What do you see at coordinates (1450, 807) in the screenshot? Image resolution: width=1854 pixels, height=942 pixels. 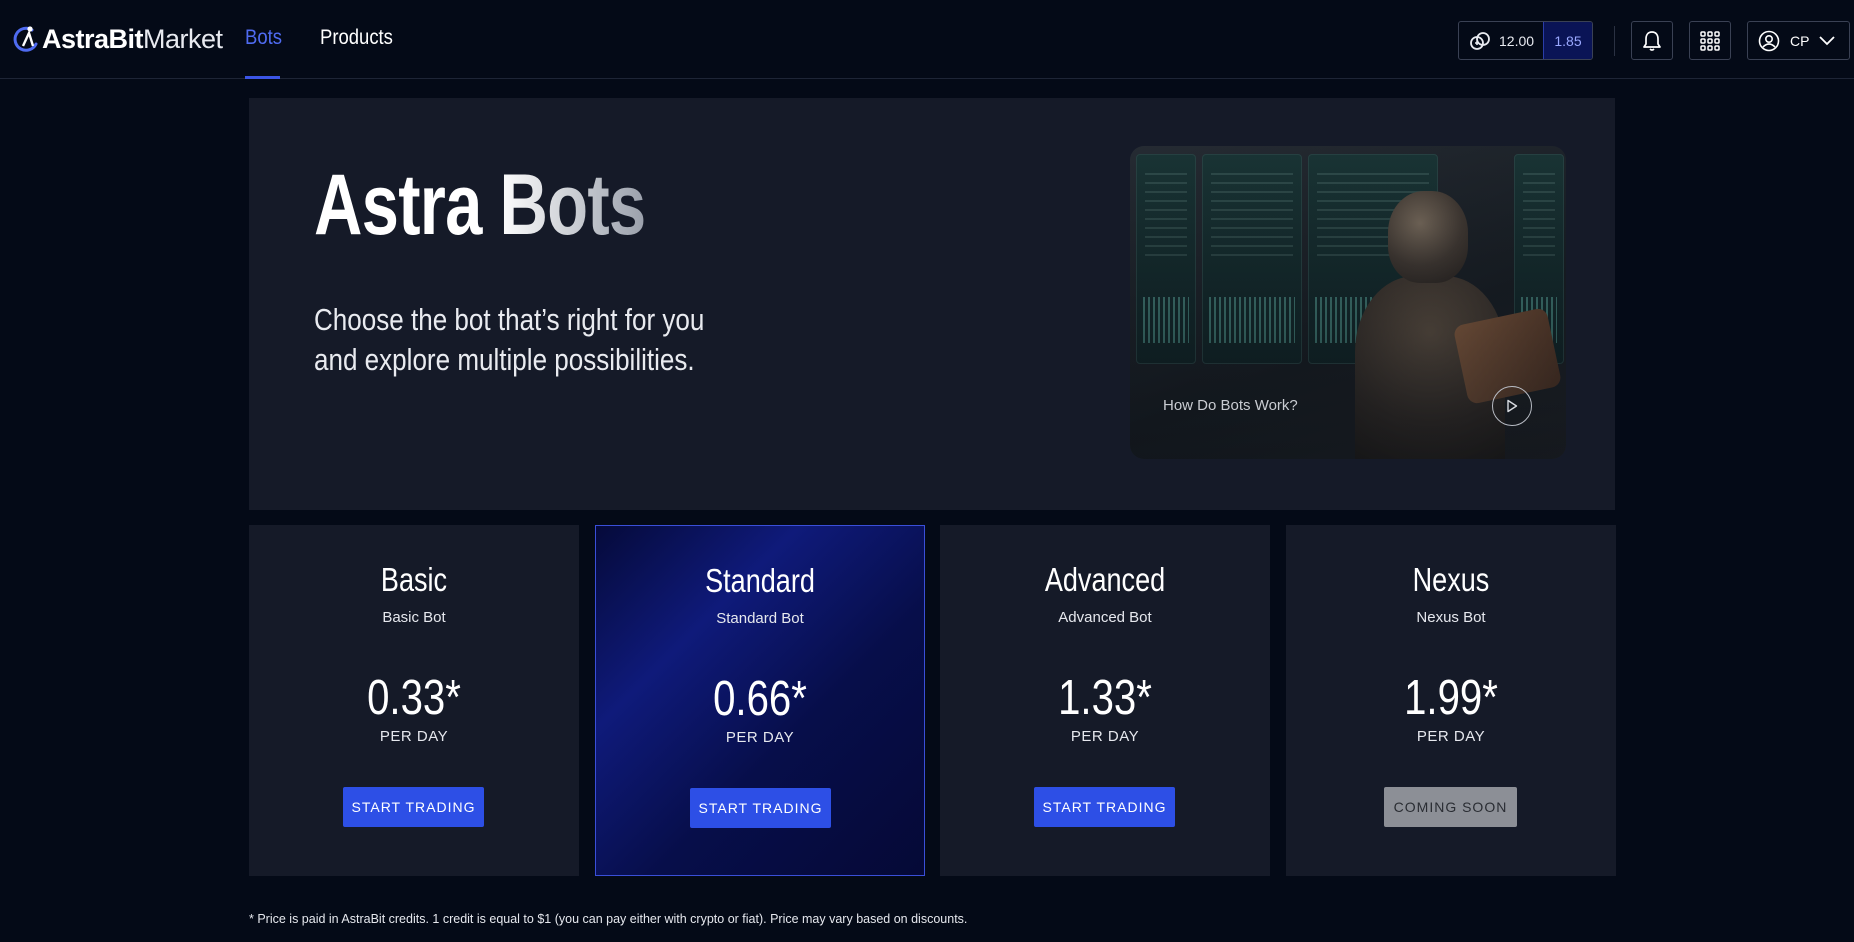 I see `coming-soon-button: COMING SOON` at bounding box center [1450, 807].